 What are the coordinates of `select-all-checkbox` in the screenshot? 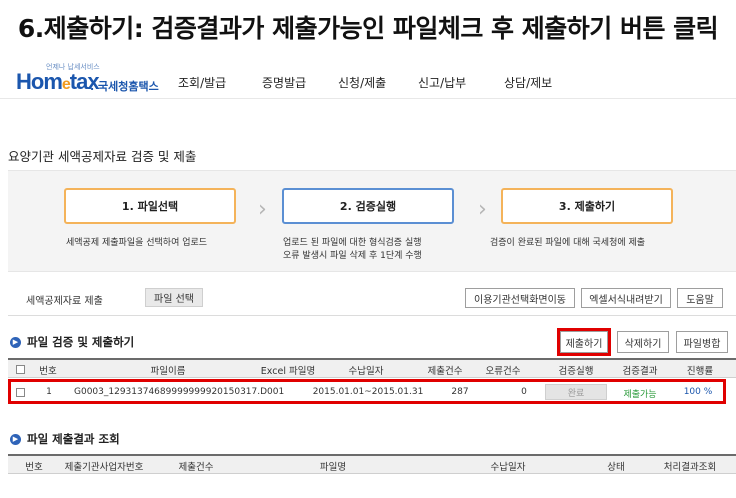 It's located at (20, 369).